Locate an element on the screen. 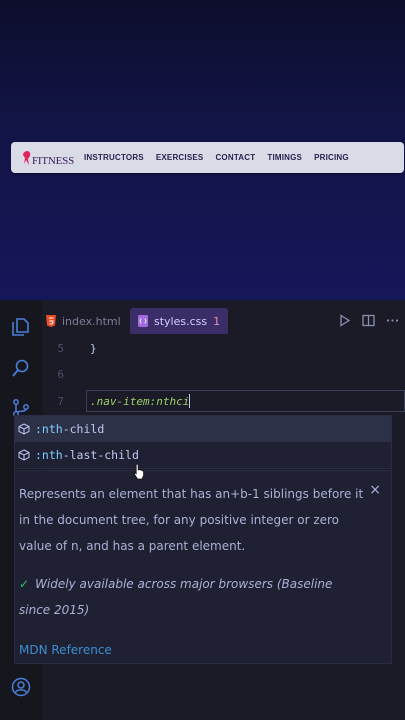 The width and height of the screenshot is (405, 720). suggestion-rest: -child is located at coordinates (83, 429).